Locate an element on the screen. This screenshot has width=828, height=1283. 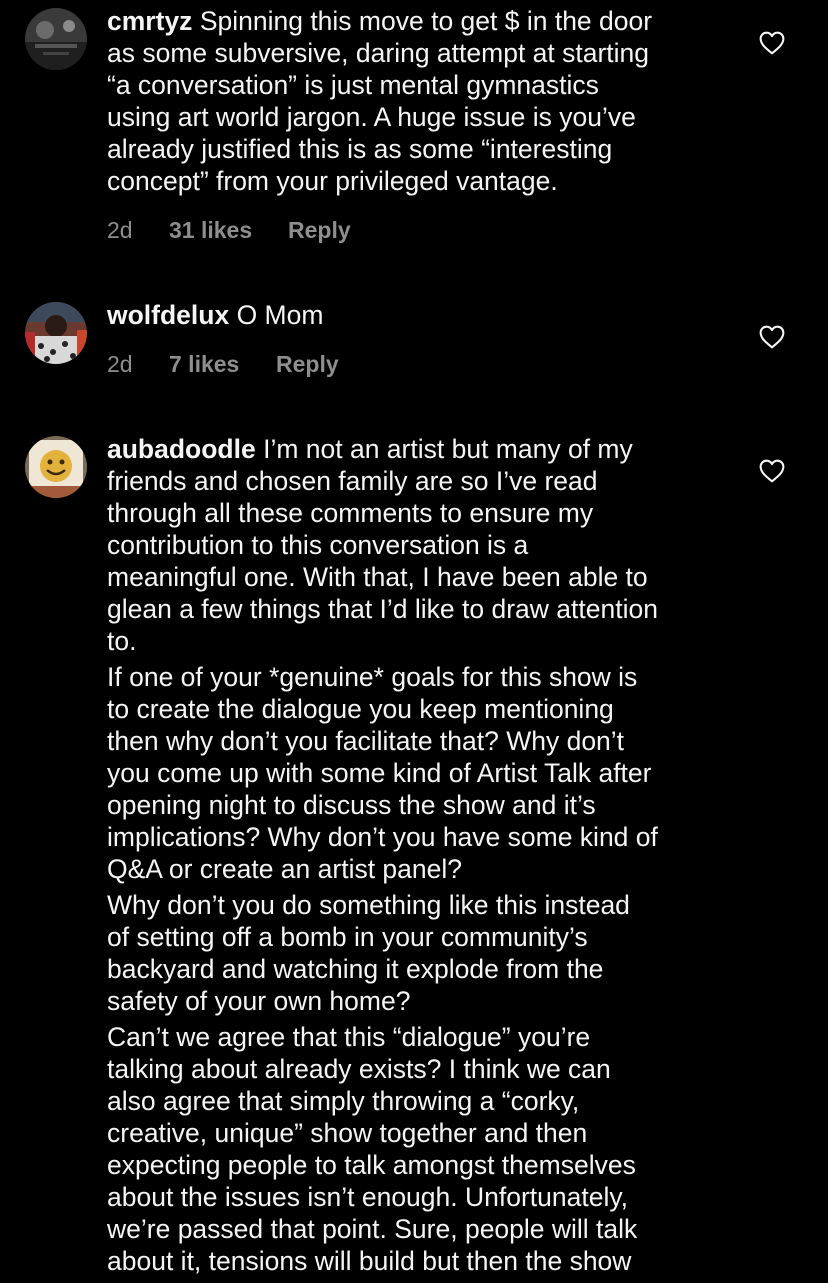
comment-meta: 2d 31 likes Reply is located at coordinates (417, 230).